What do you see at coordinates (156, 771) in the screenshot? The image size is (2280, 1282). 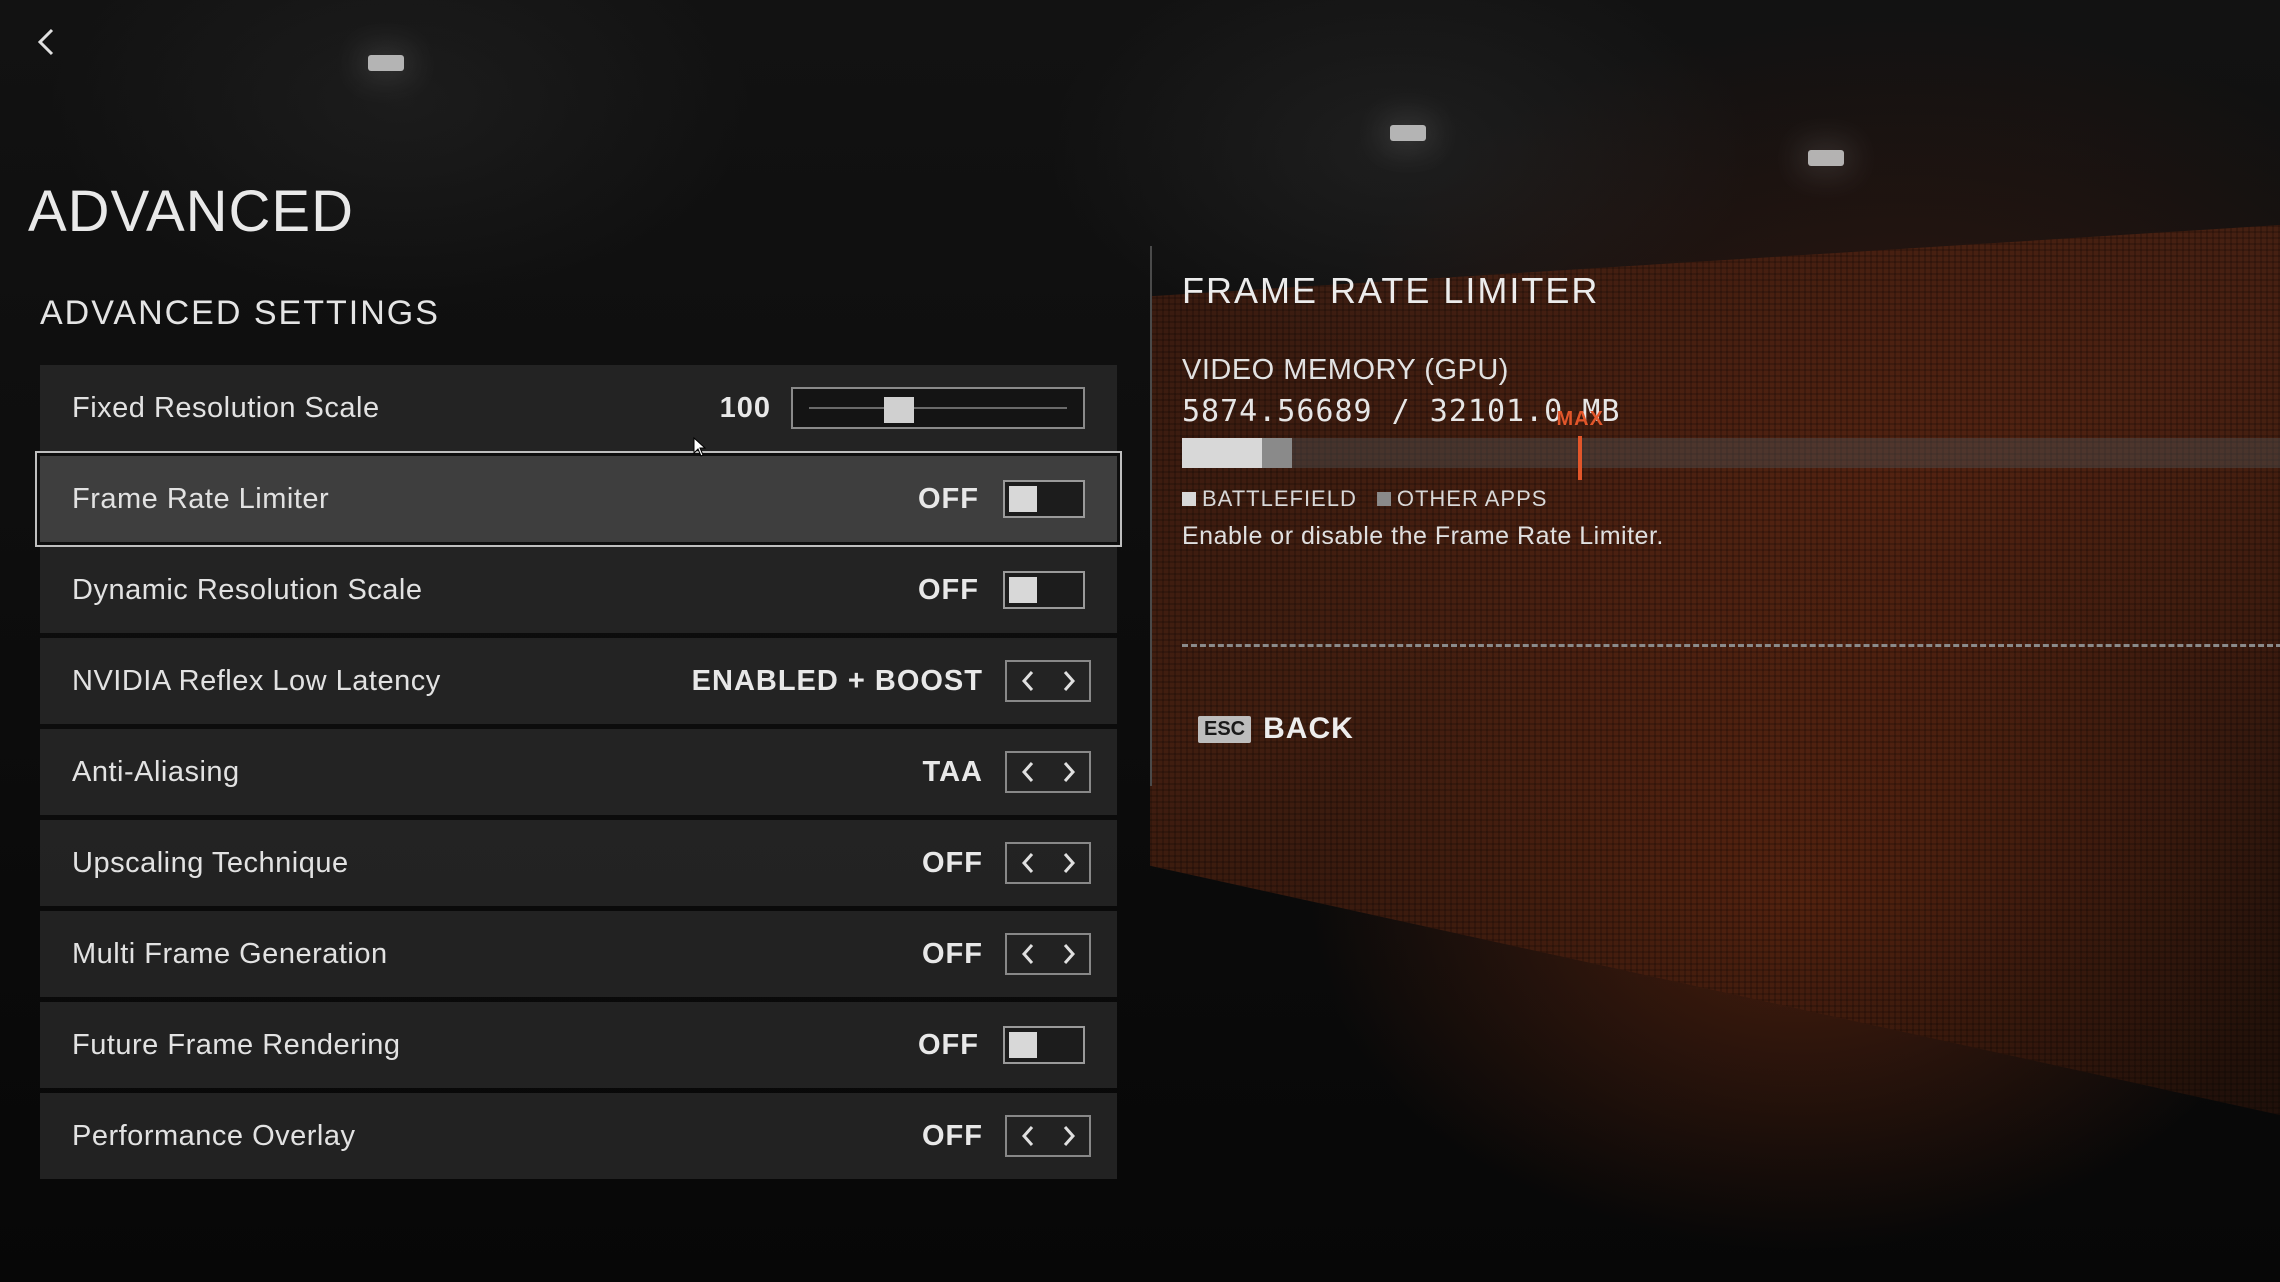 I see `setting-label: Anti-Aliasing` at bounding box center [156, 771].